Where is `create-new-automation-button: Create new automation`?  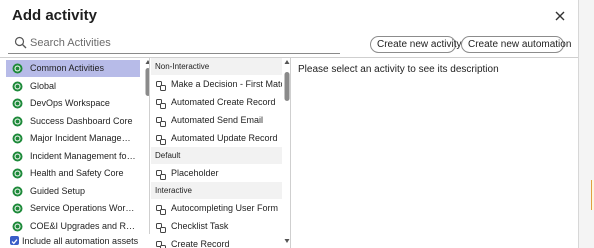
create-new-automation-button: Create new automation is located at coordinates (516, 44).